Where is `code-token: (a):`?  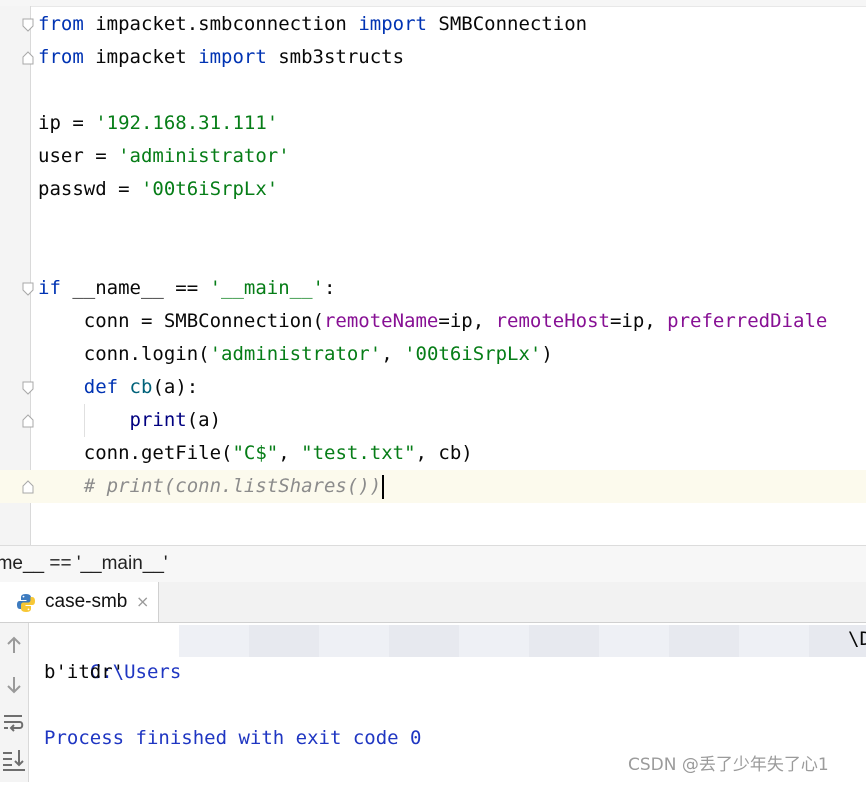
code-token: (a): is located at coordinates (175, 387).